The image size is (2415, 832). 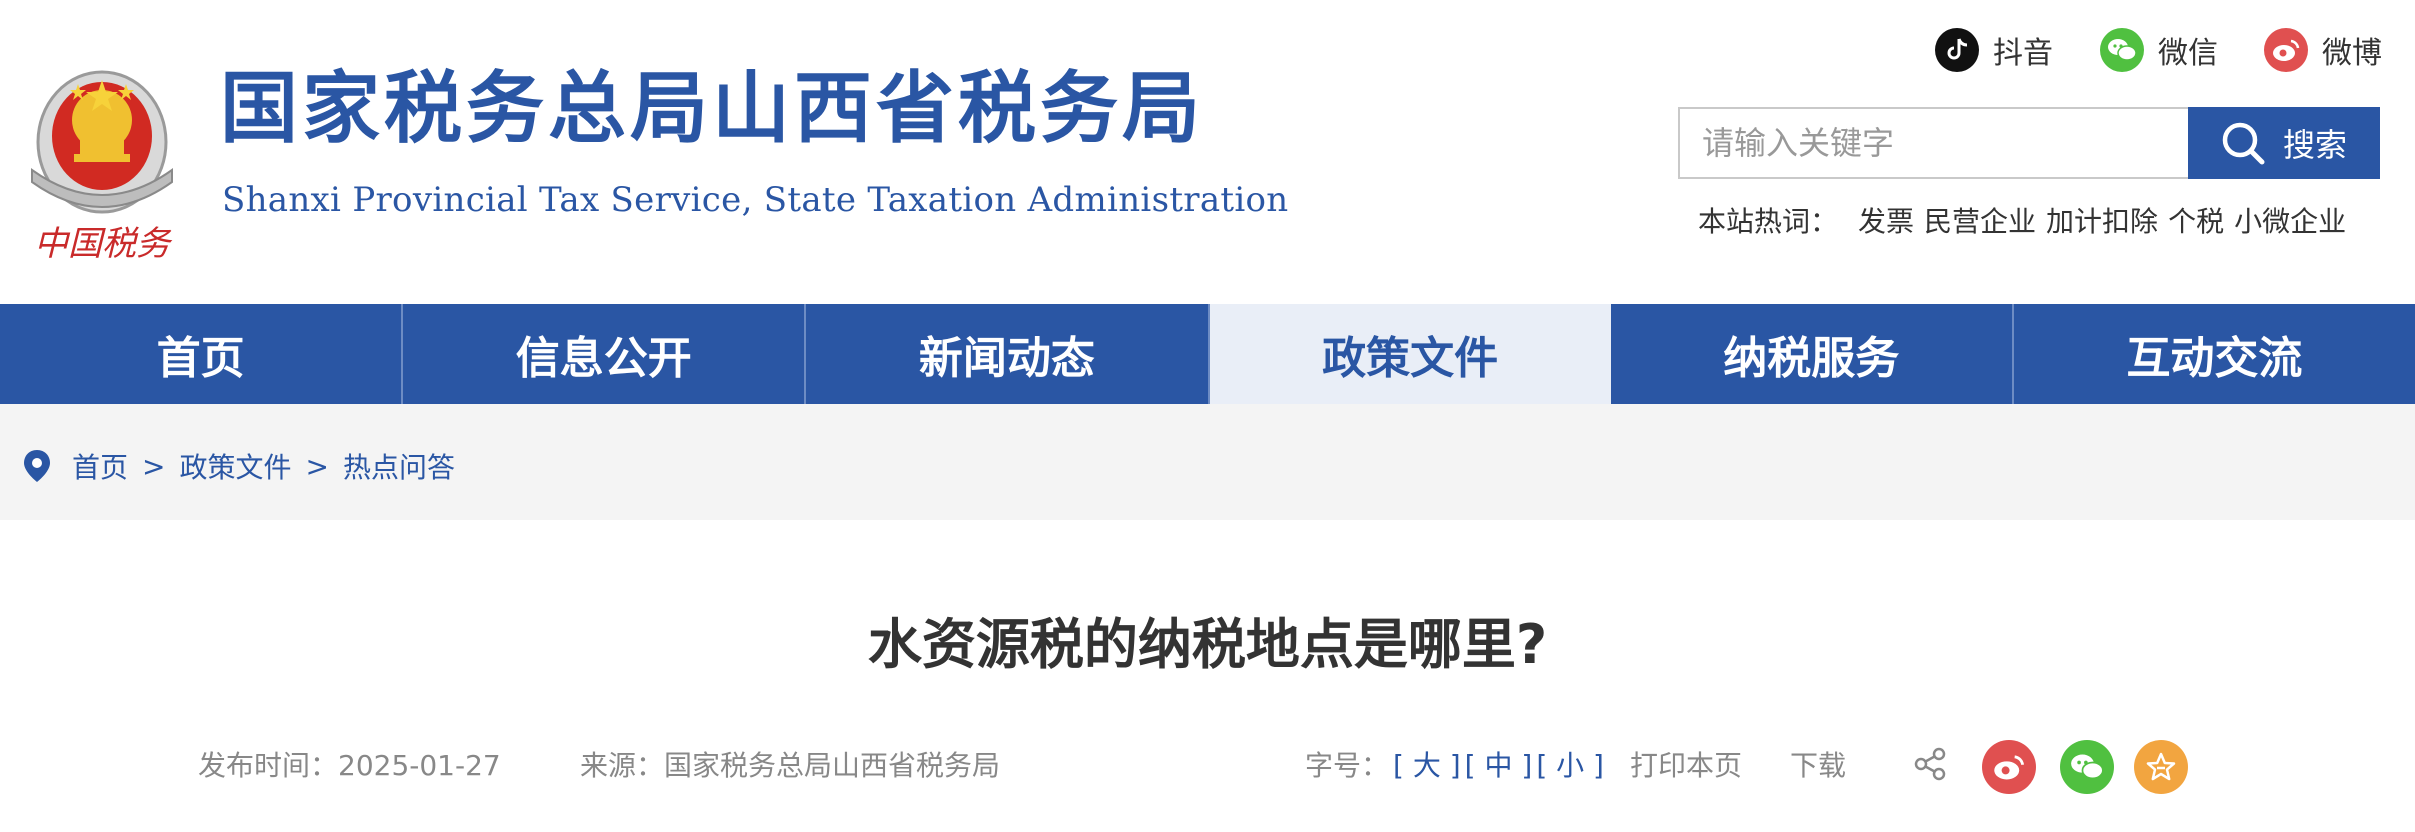 What do you see at coordinates (1818, 764) in the screenshot?
I see `download-button: 下载` at bounding box center [1818, 764].